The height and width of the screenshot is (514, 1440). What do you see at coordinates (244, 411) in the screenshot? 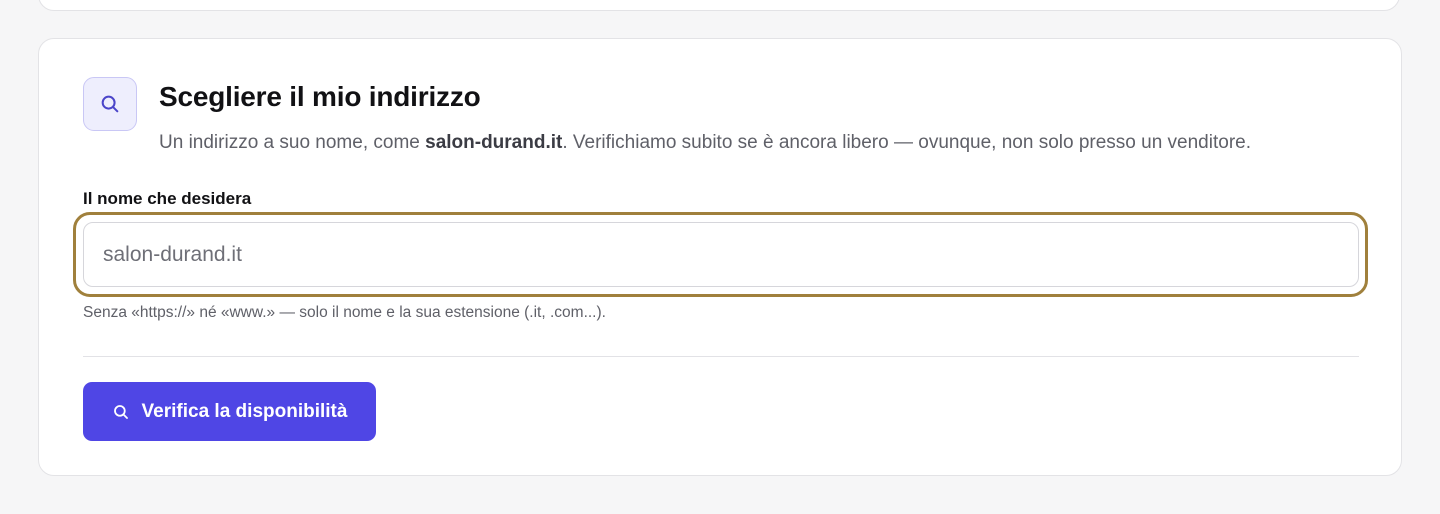
I see `check-availability-label: Verifica la disponibilità` at bounding box center [244, 411].